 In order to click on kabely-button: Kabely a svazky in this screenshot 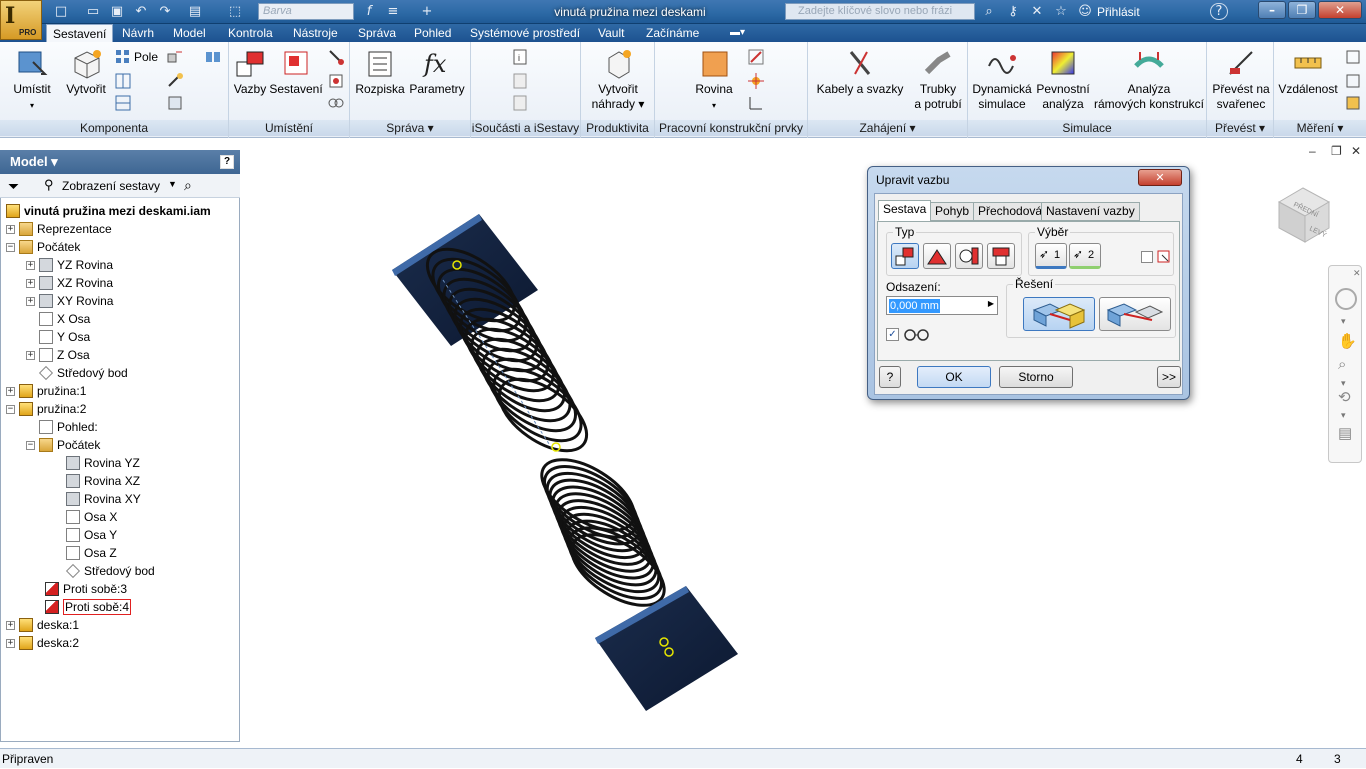, I will do `click(860, 71)`.